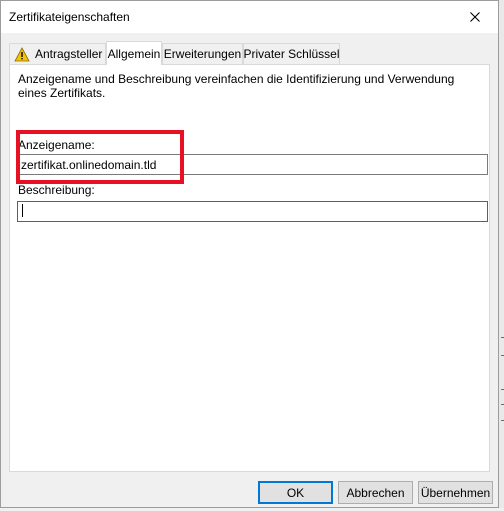 The width and height of the screenshot is (504, 511). What do you see at coordinates (501, 255) in the screenshot?
I see `background-window-edge` at bounding box center [501, 255].